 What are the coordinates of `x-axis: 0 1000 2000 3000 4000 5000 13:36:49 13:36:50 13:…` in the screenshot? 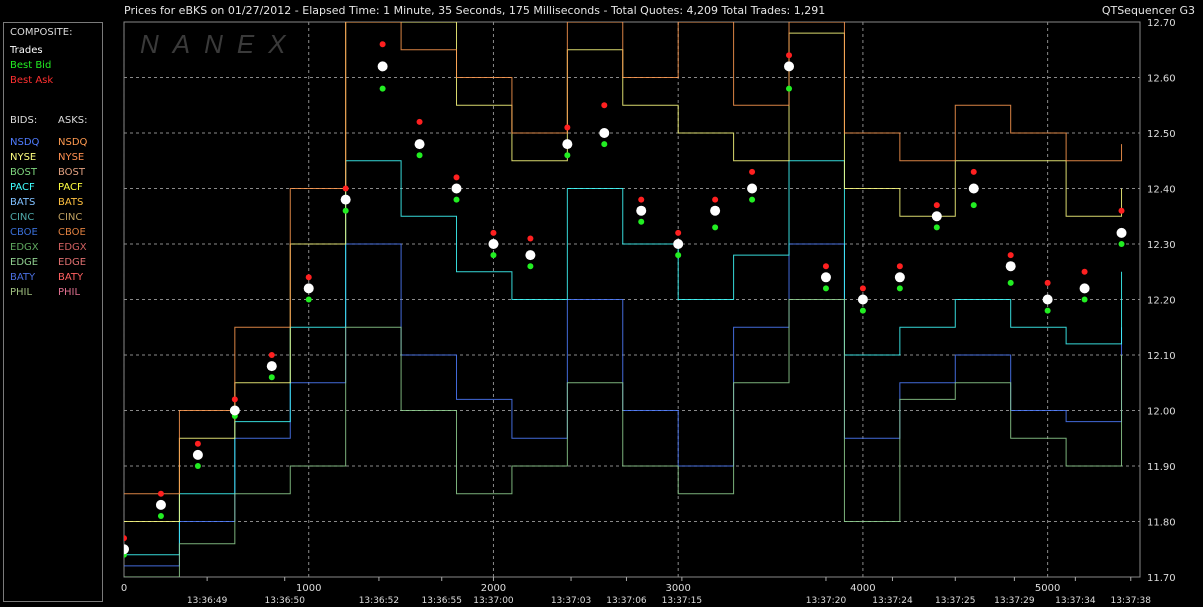 It's located at (636, 591).